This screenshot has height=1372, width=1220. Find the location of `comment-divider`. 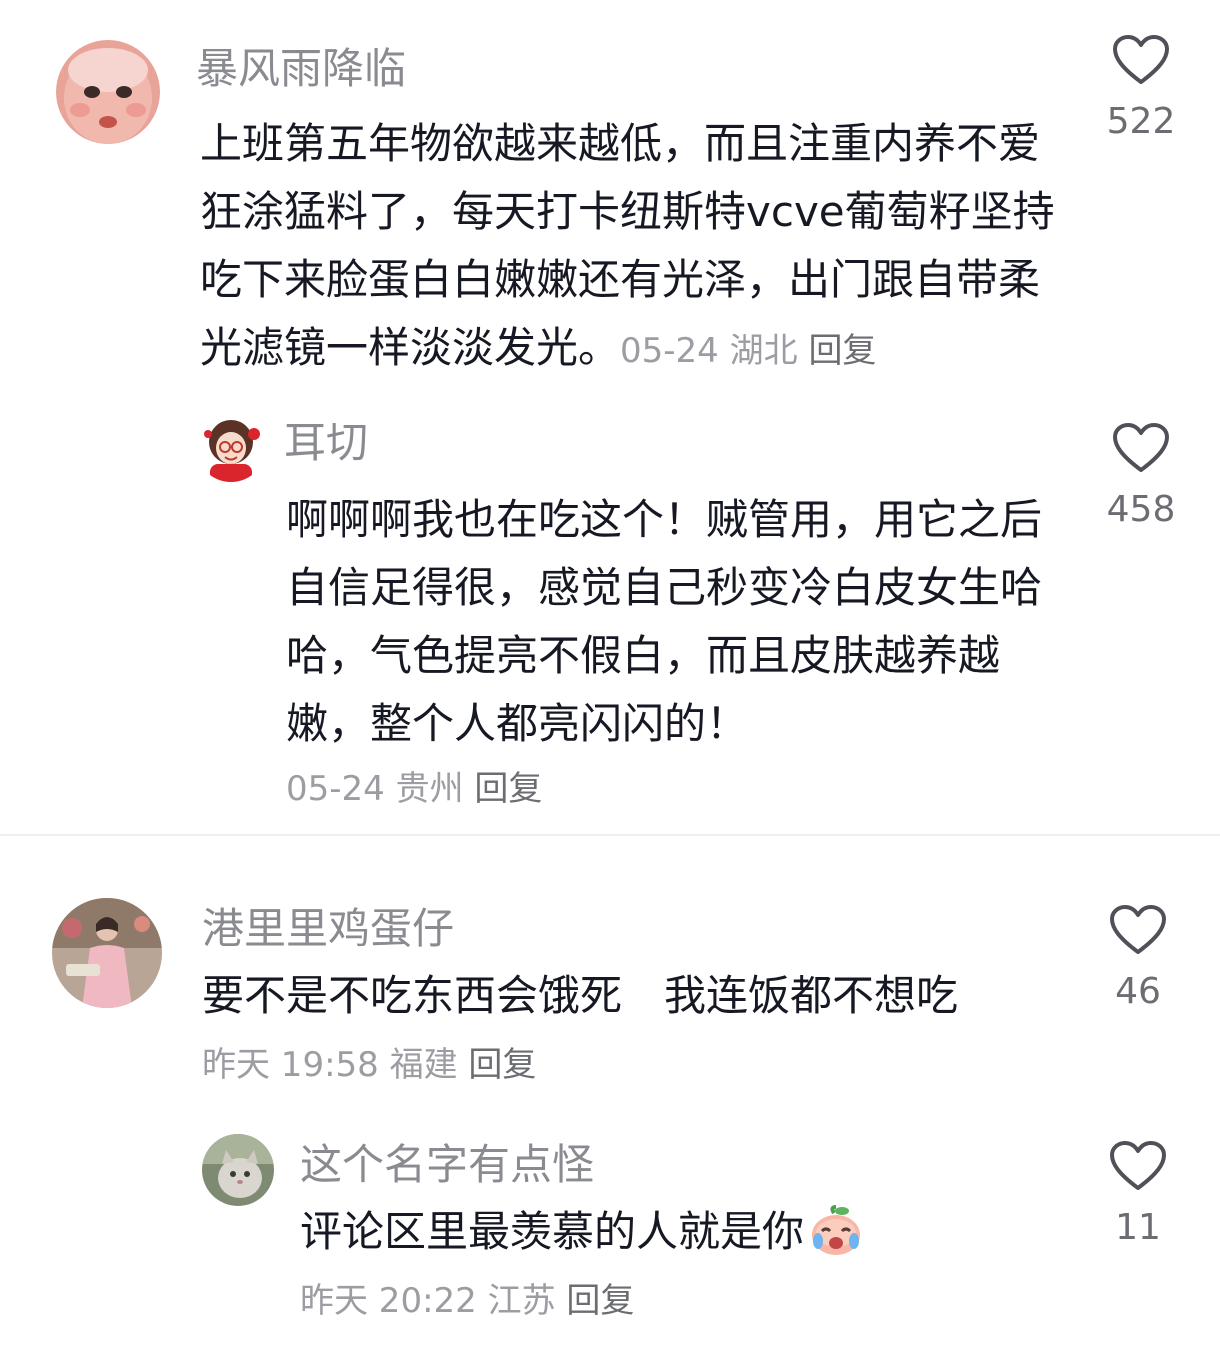

comment-divider is located at coordinates (610, 835).